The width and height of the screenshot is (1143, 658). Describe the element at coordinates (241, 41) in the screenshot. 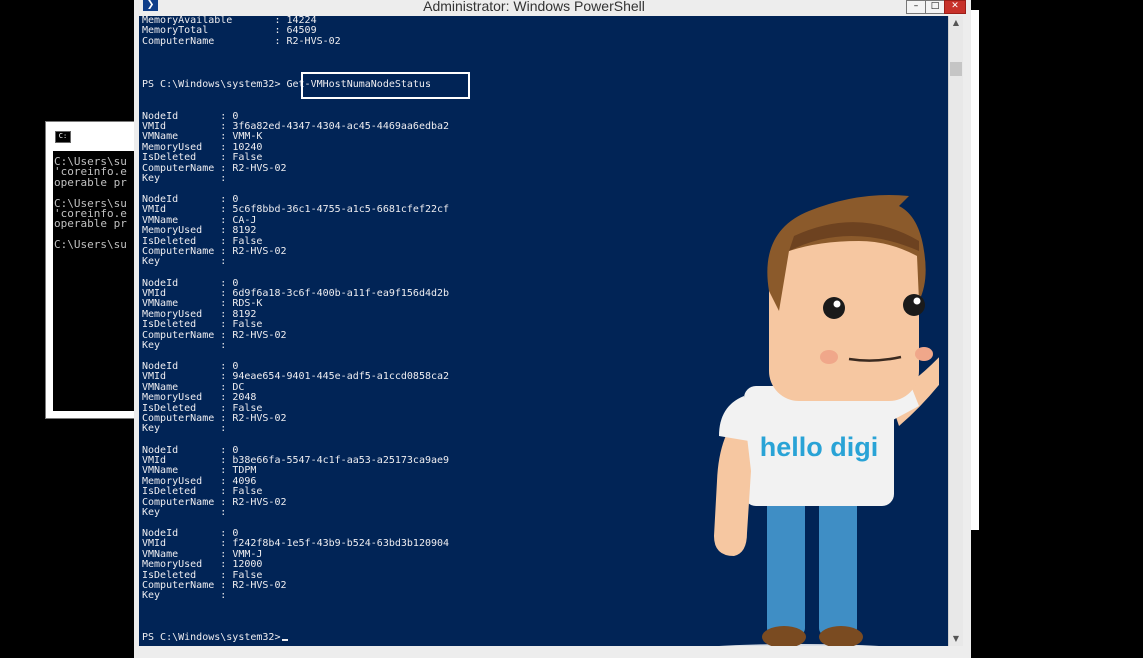

I see `console-line: ComputerName : R2-HVS-02` at that location.